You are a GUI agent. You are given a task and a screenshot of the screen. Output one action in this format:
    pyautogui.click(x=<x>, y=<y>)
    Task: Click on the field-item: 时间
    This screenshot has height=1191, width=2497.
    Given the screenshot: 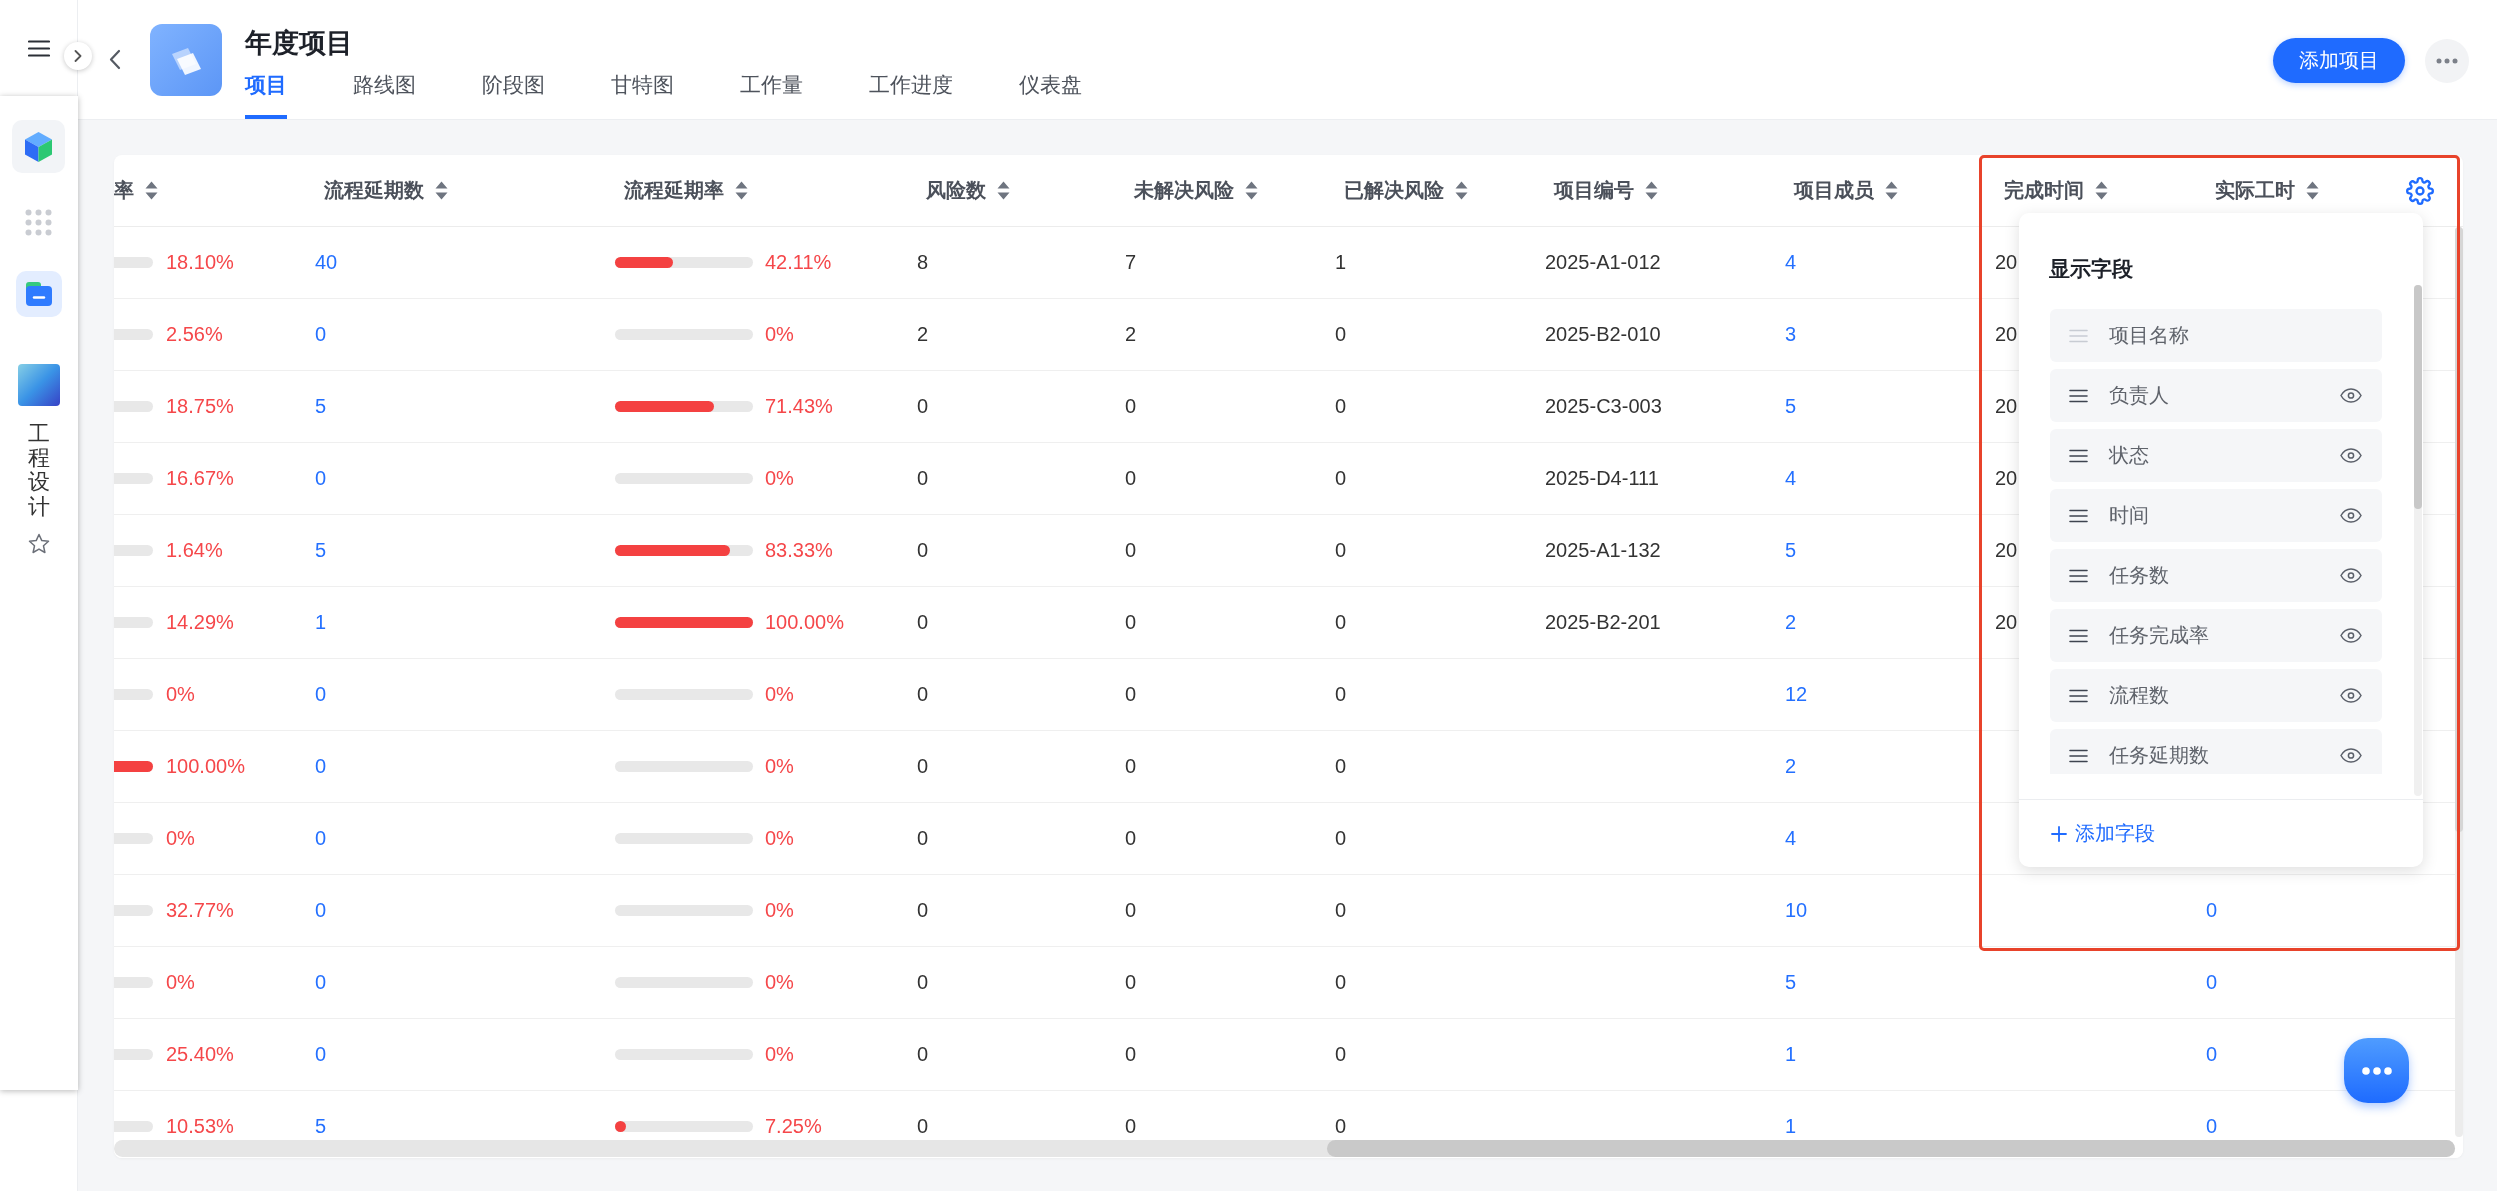 What is the action you would take?
    pyautogui.click(x=2216, y=515)
    